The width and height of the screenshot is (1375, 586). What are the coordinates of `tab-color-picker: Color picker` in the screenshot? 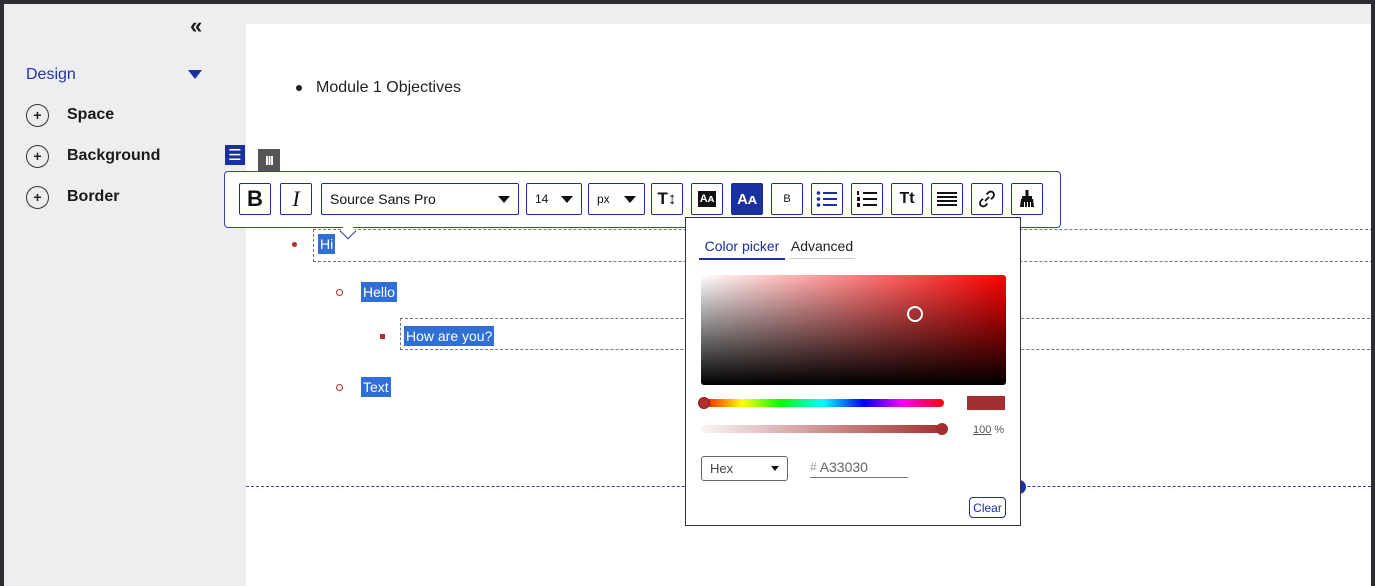 It's located at (742, 249).